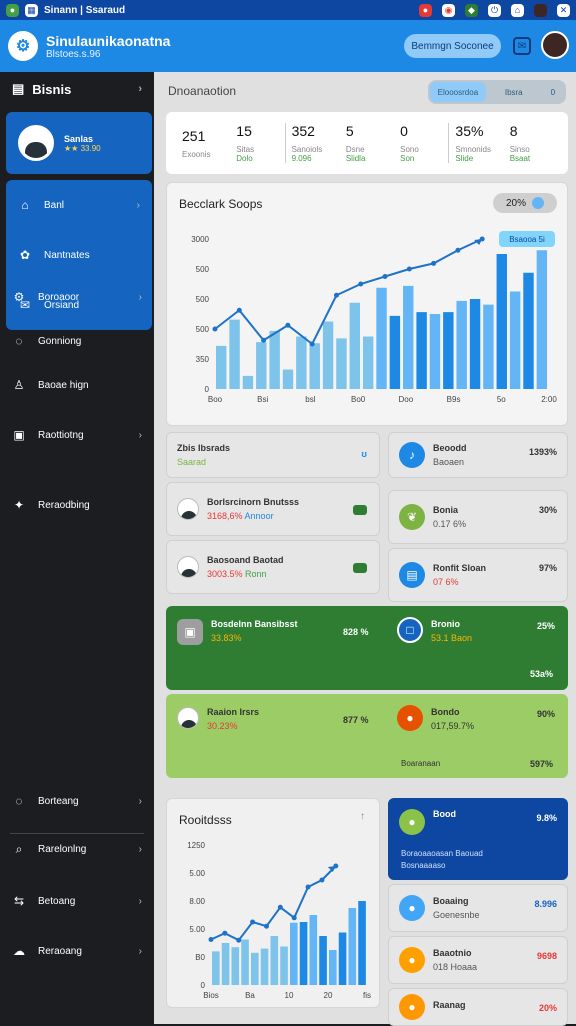 This screenshot has height=1026, width=576. I want to click on image-icon: ▣, so click(190, 632).